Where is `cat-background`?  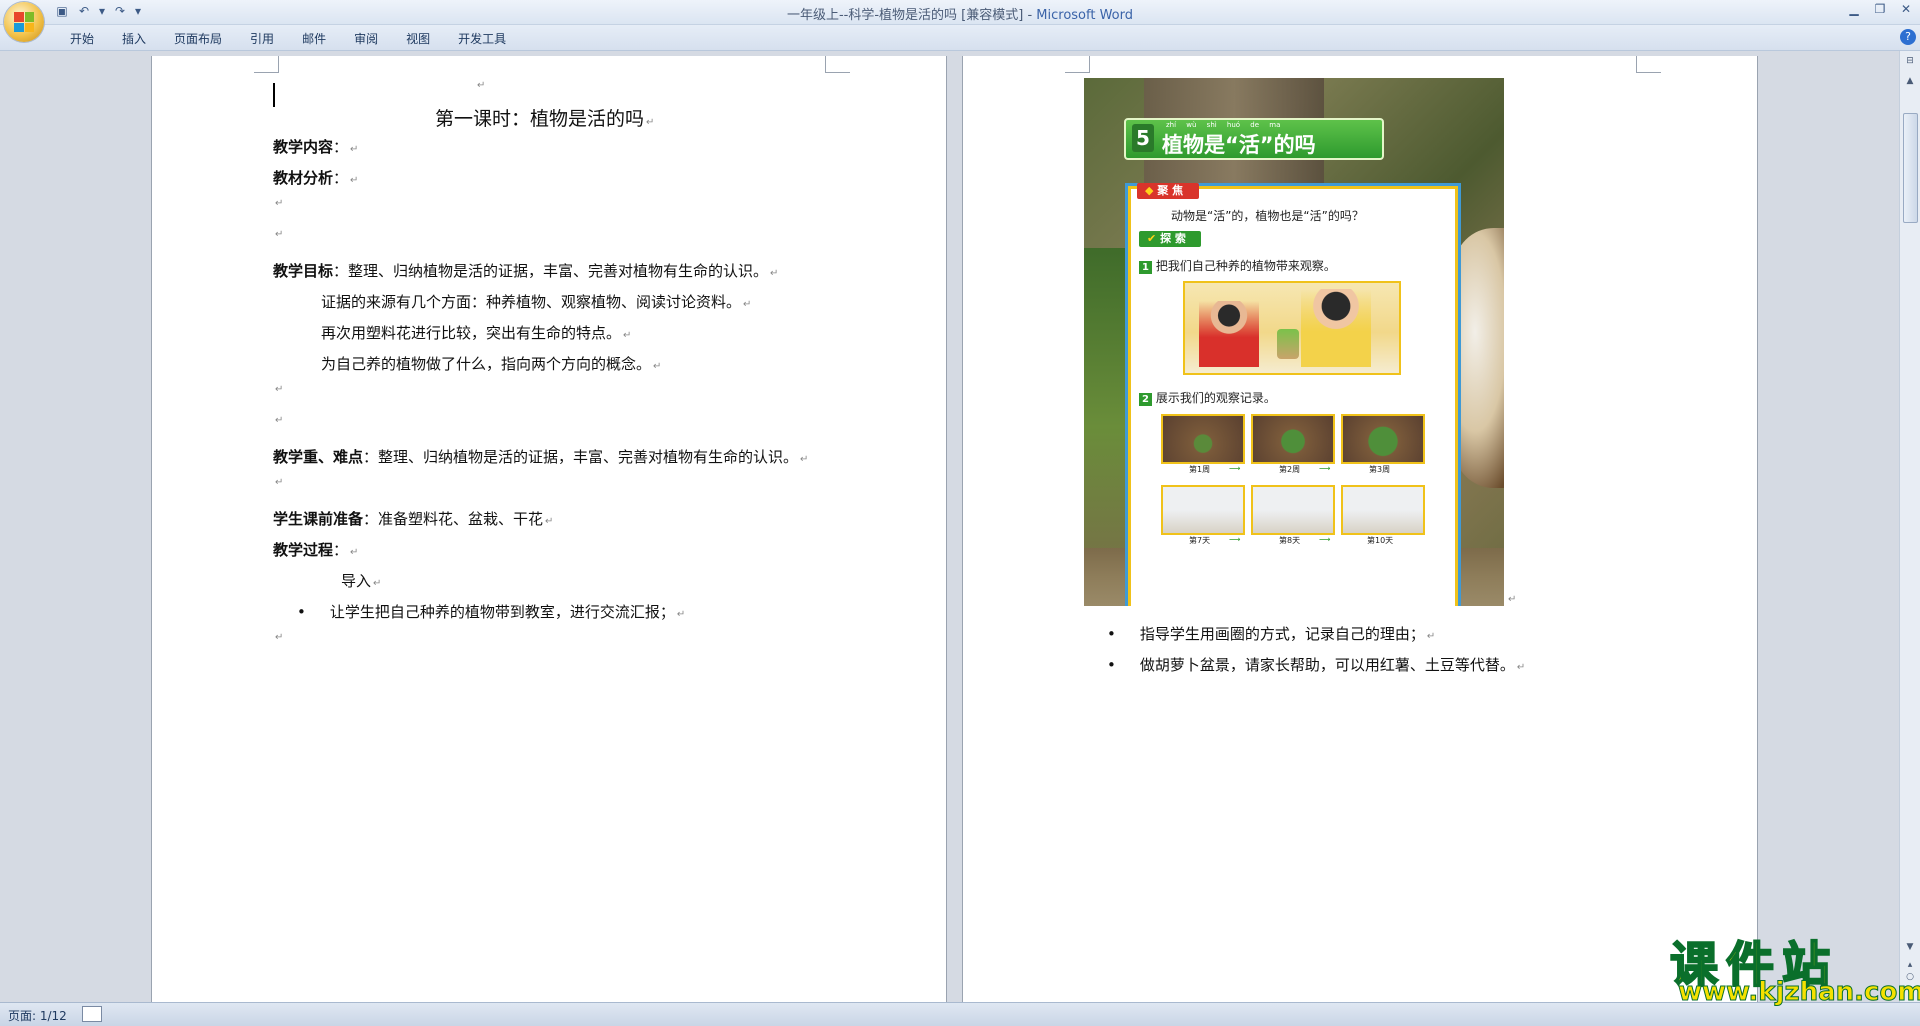
cat-background is located at coordinates (1479, 358).